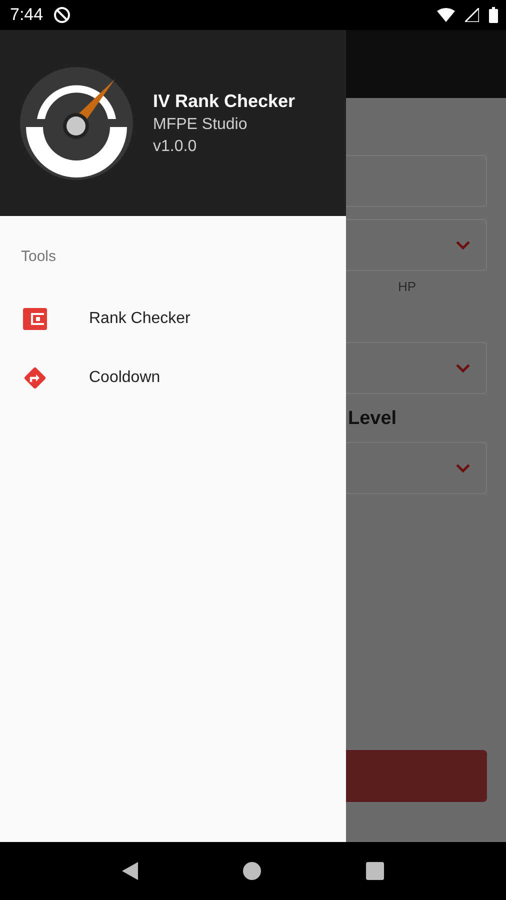 This screenshot has width=506, height=900. What do you see at coordinates (76, 123) in the screenshot?
I see `gauge-logo-icon` at bounding box center [76, 123].